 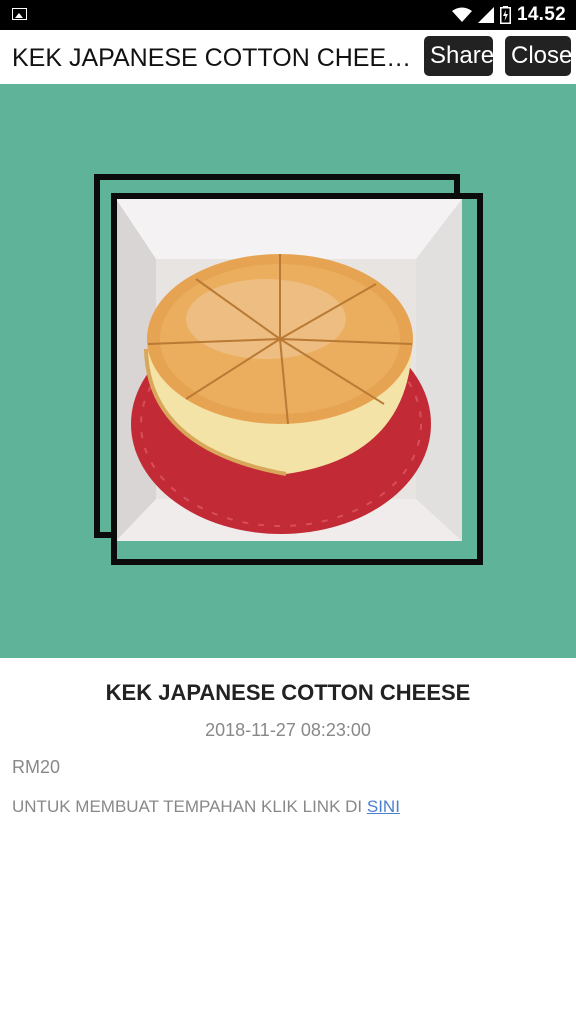 I want to click on status-time: 14.52, so click(x=541, y=14).